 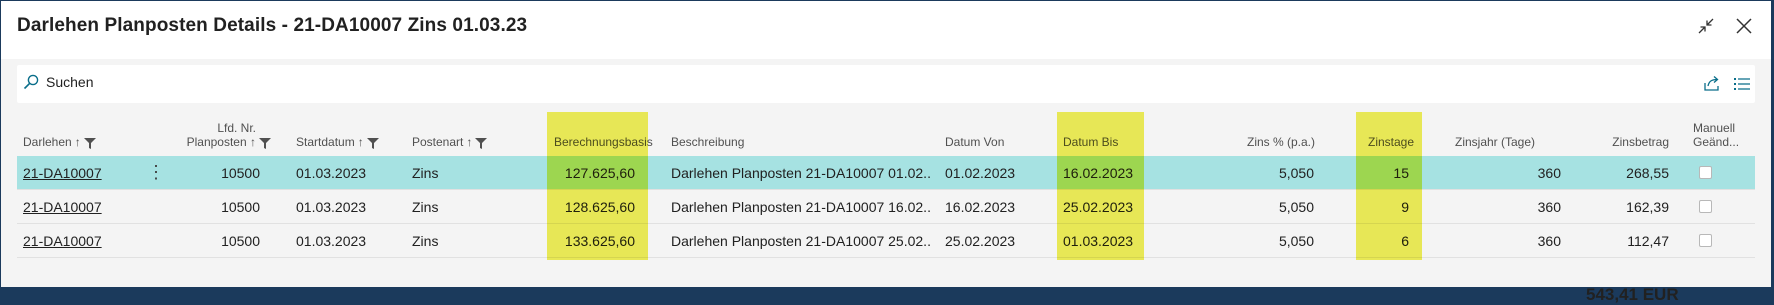 What do you see at coordinates (1648, 241) in the screenshot?
I see `cell-zinsbetrag: 112,47` at bounding box center [1648, 241].